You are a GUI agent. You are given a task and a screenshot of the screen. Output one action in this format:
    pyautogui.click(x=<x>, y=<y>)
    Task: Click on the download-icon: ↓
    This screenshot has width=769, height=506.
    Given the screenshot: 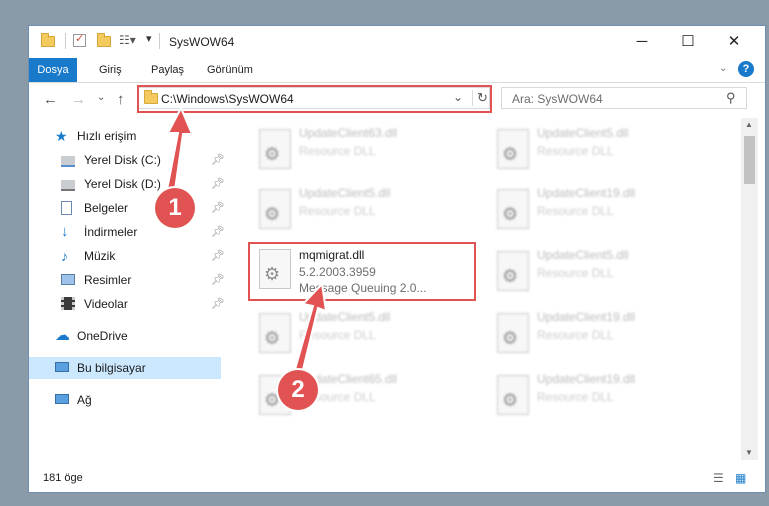 What is the action you would take?
    pyautogui.click(x=65, y=231)
    